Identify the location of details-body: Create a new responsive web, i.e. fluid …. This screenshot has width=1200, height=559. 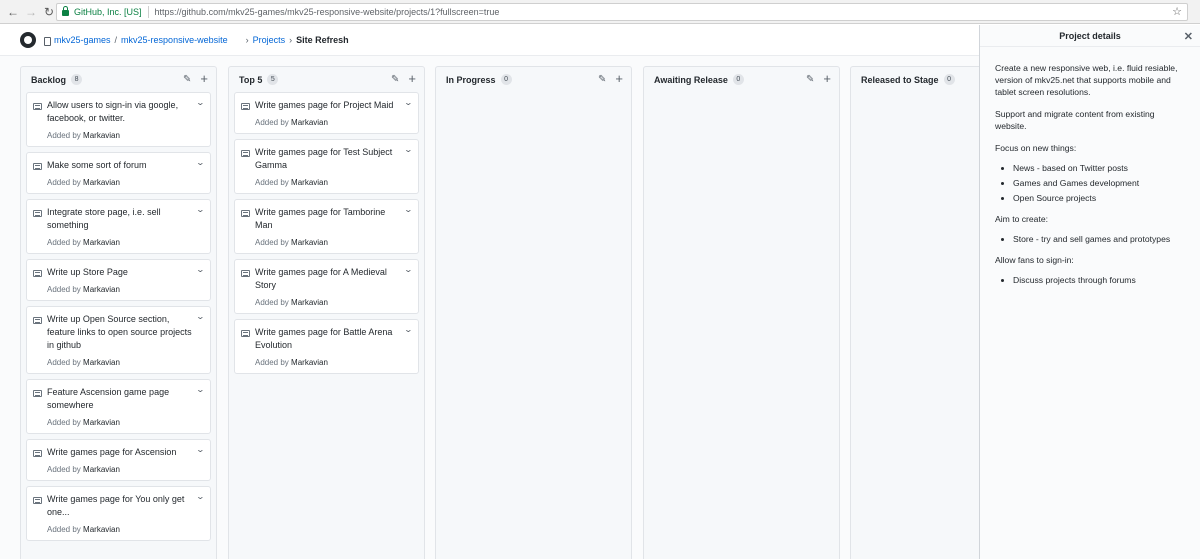
(1090, 166).